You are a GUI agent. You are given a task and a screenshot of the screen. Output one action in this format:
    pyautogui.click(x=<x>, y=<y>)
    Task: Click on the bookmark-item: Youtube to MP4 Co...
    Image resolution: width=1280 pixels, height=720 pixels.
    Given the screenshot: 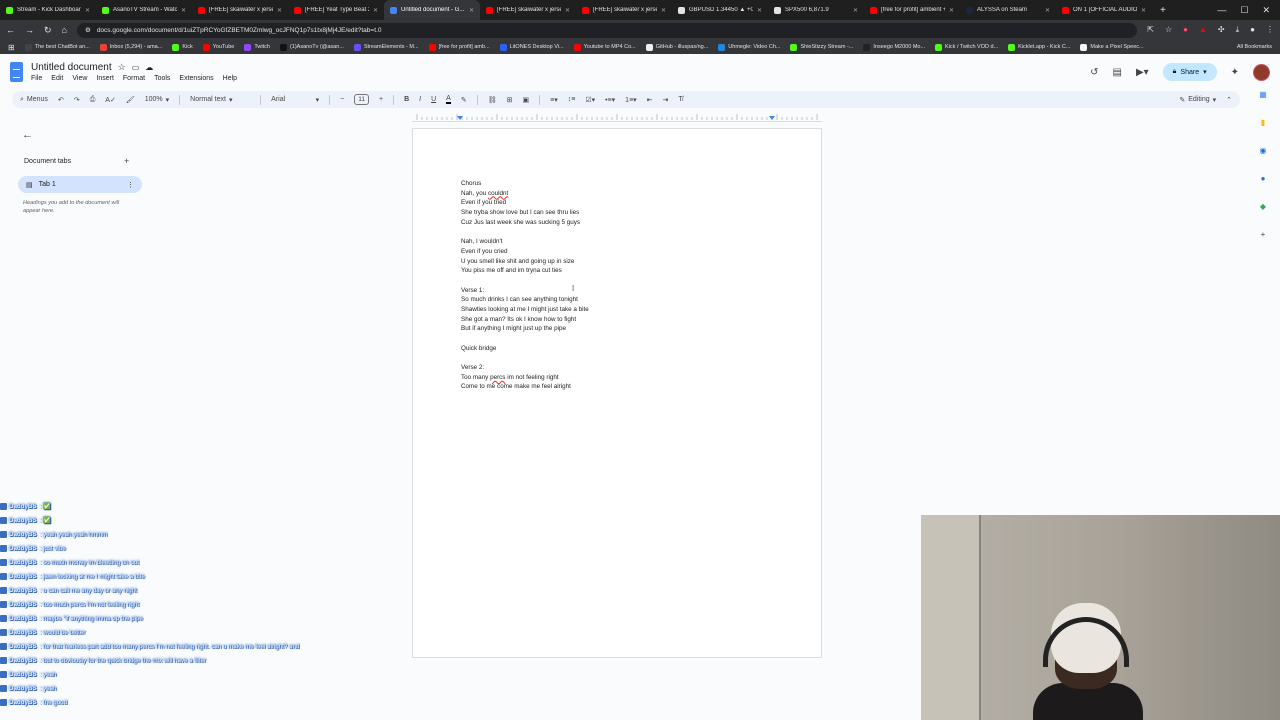 What is the action you would take?
    pyautogui.click(x=604, y=47)
    